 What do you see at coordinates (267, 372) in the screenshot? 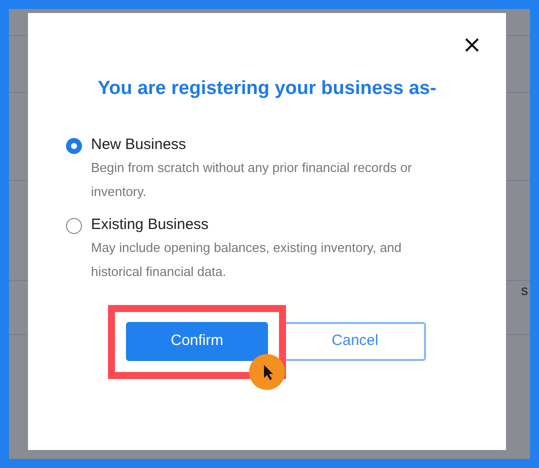
I see `cursor-icon` at bounding box center [267, 372].